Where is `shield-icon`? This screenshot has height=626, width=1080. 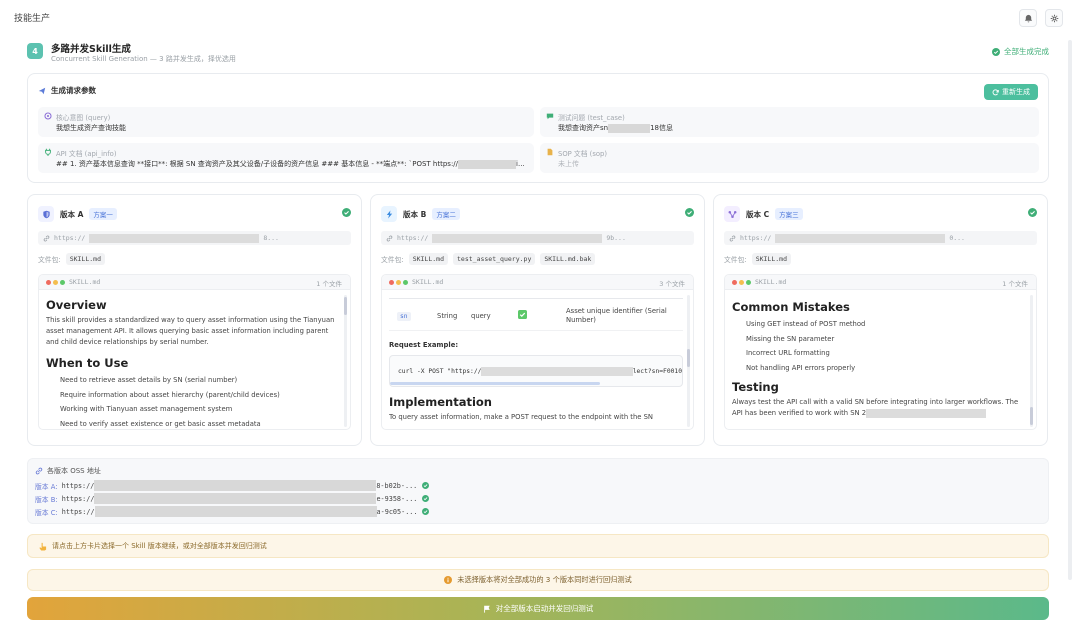 shield-icon is located at coordinates (46, 214).